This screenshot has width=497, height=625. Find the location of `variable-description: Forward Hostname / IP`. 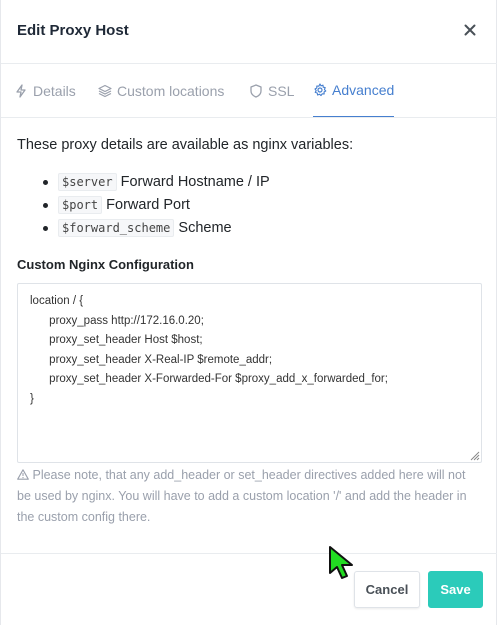

variable-description: Forward Hostname / IP is located at coordinates (195, 182).